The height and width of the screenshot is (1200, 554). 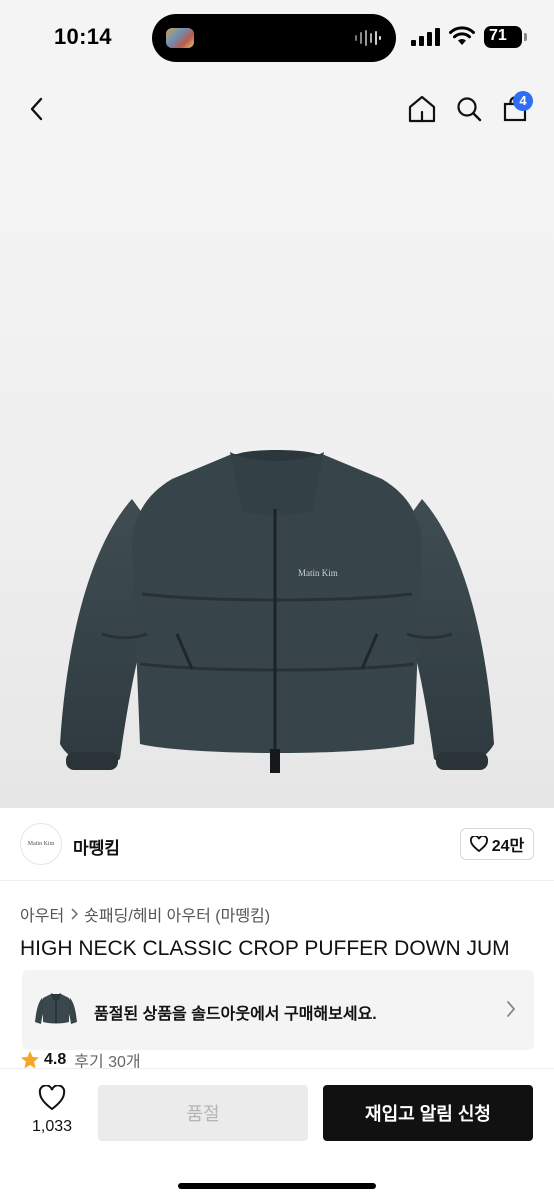 What do you see at coordinates (96, 846) in the screenshot?
I see `brand-name: 마뗑킴` at bounding box center [96, 846].